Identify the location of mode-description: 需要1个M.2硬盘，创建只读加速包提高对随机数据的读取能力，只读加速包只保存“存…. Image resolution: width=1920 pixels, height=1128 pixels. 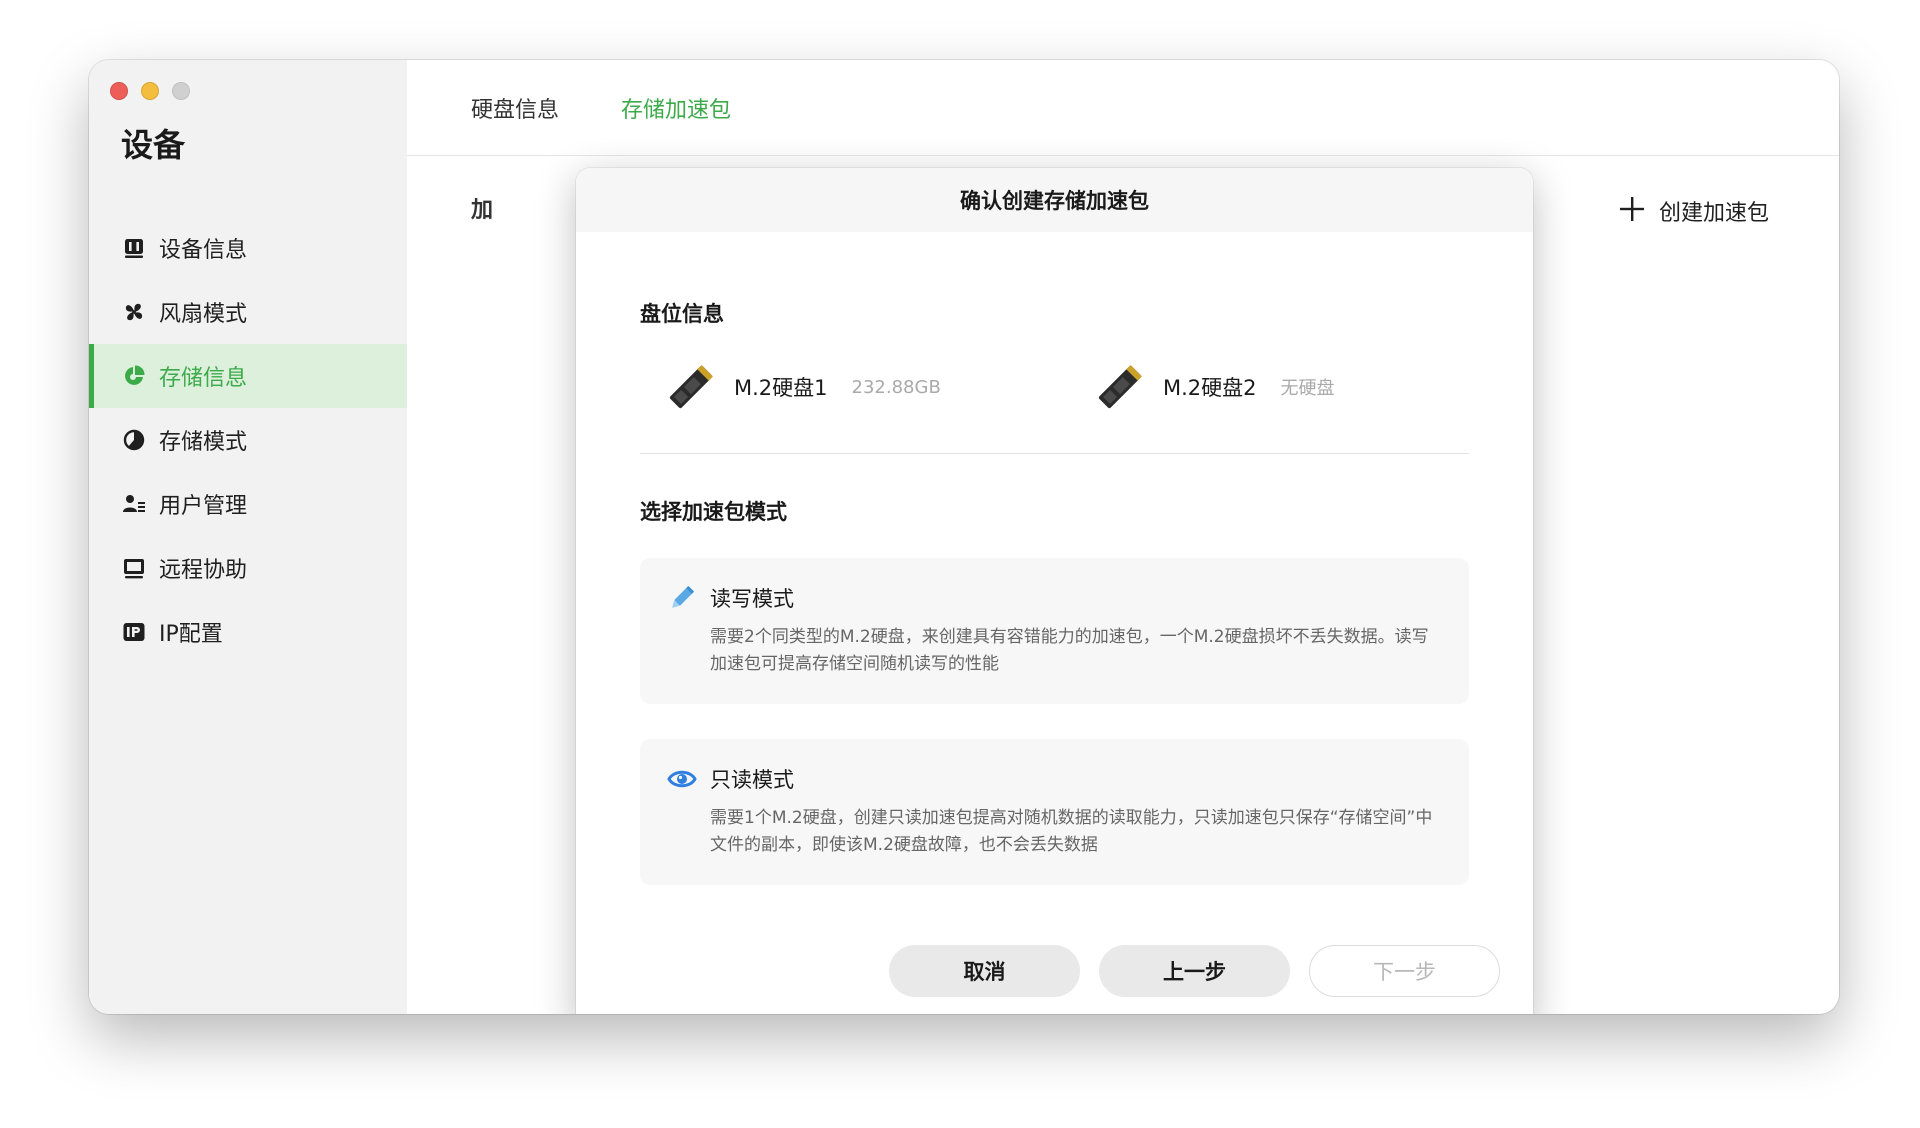
(1071, 831).